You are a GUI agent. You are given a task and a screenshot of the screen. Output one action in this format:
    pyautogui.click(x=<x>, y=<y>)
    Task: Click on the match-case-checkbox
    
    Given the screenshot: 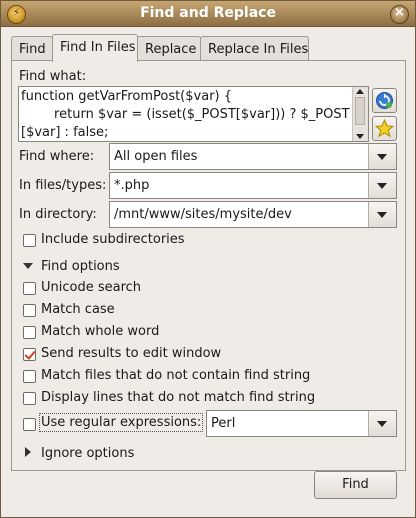 What is the action you would take?
    pyautogui.click(x=29, y=310)
    